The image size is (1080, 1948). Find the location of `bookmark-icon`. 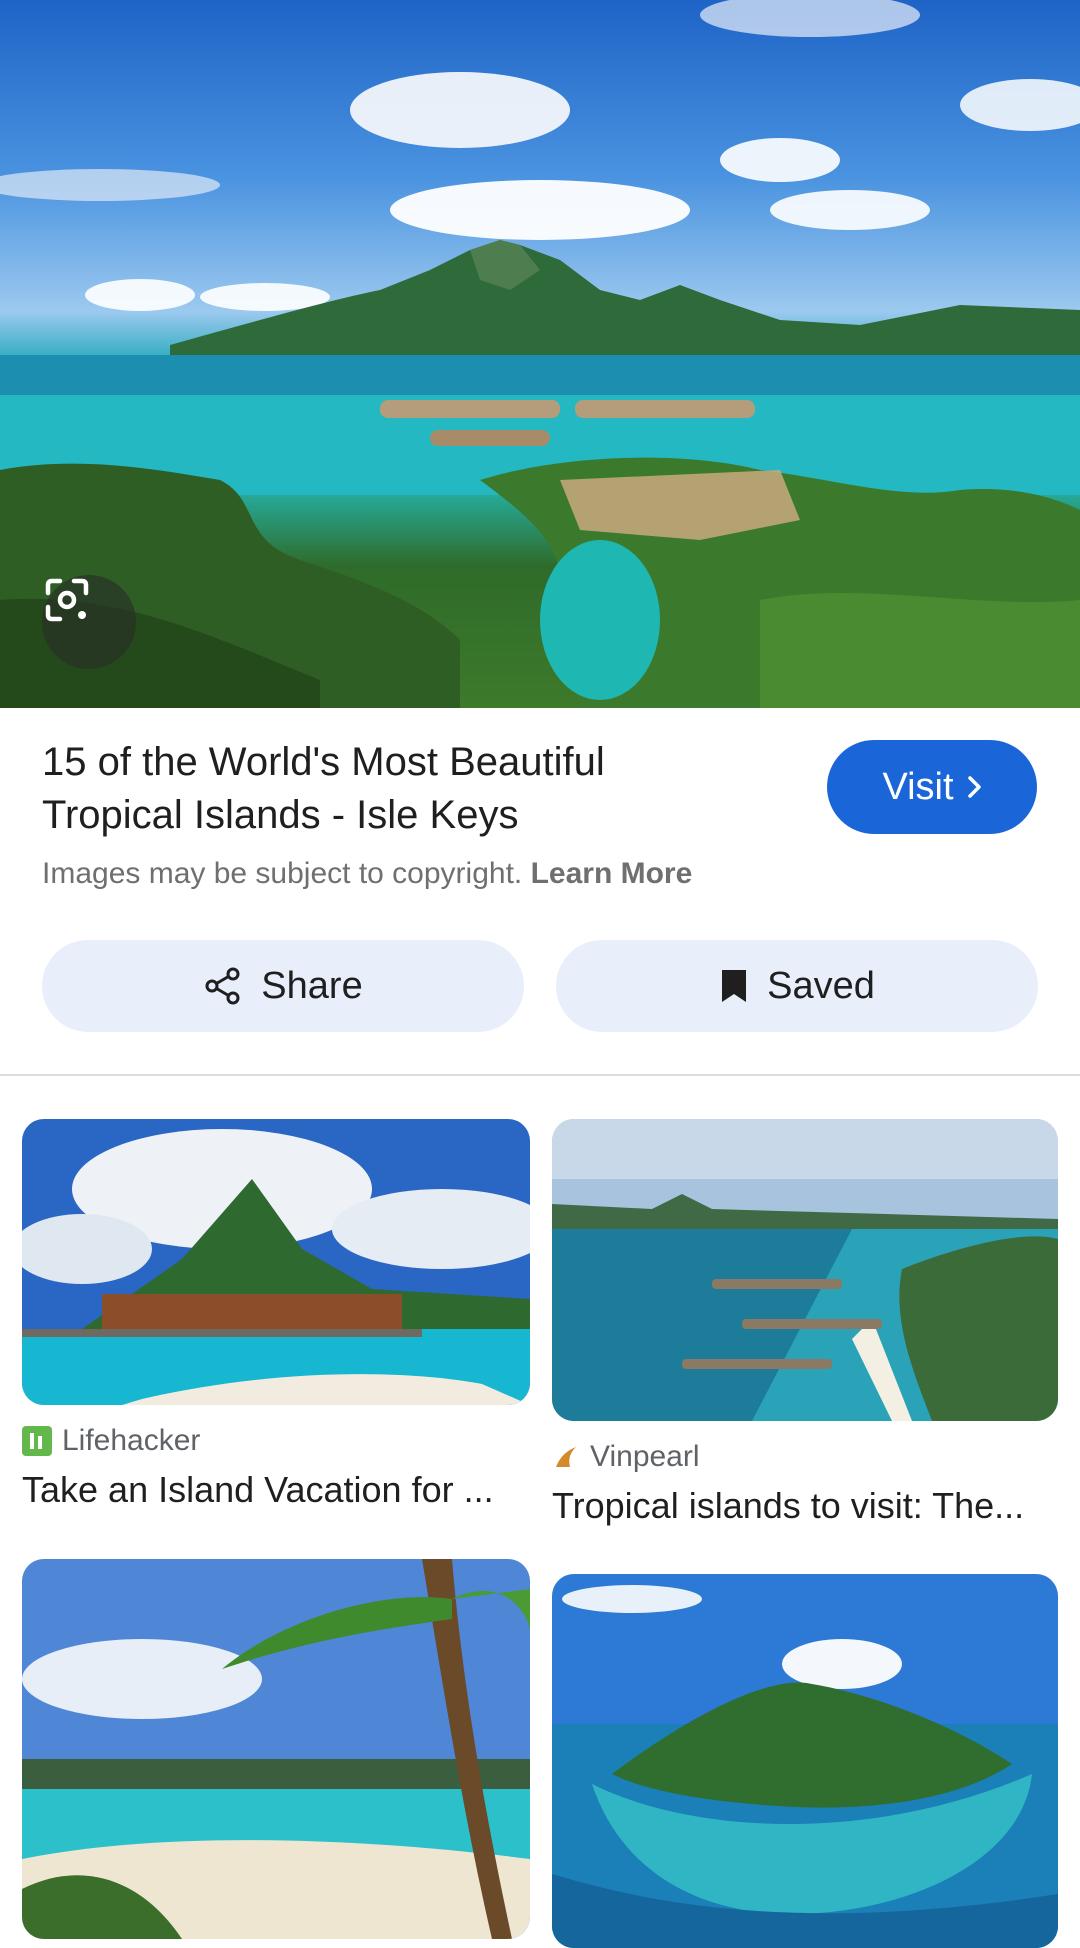

bookmark-icon is located at coordinates (734, 986).